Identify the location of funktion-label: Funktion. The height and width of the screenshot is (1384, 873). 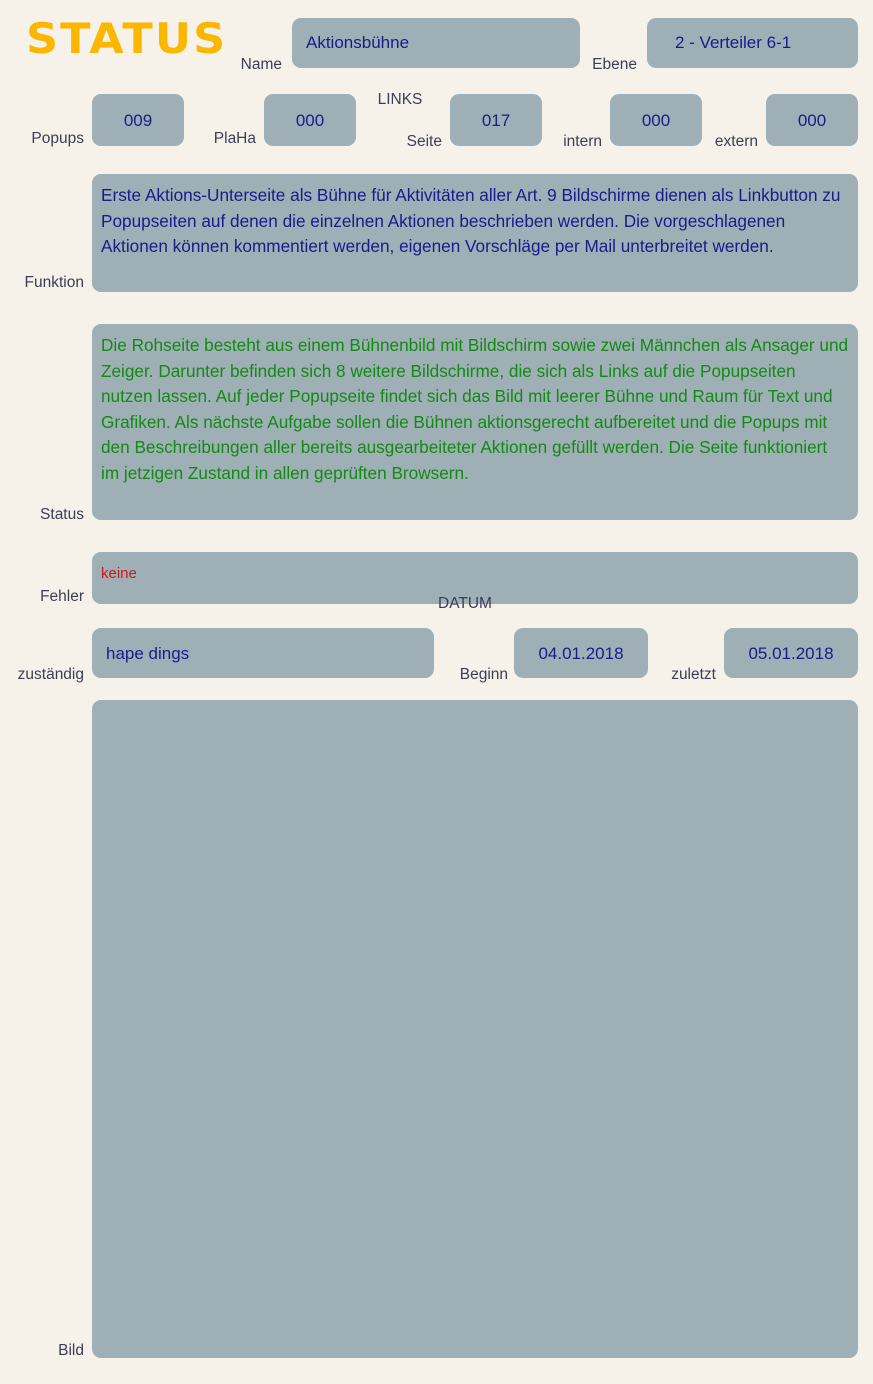
(54, 282).